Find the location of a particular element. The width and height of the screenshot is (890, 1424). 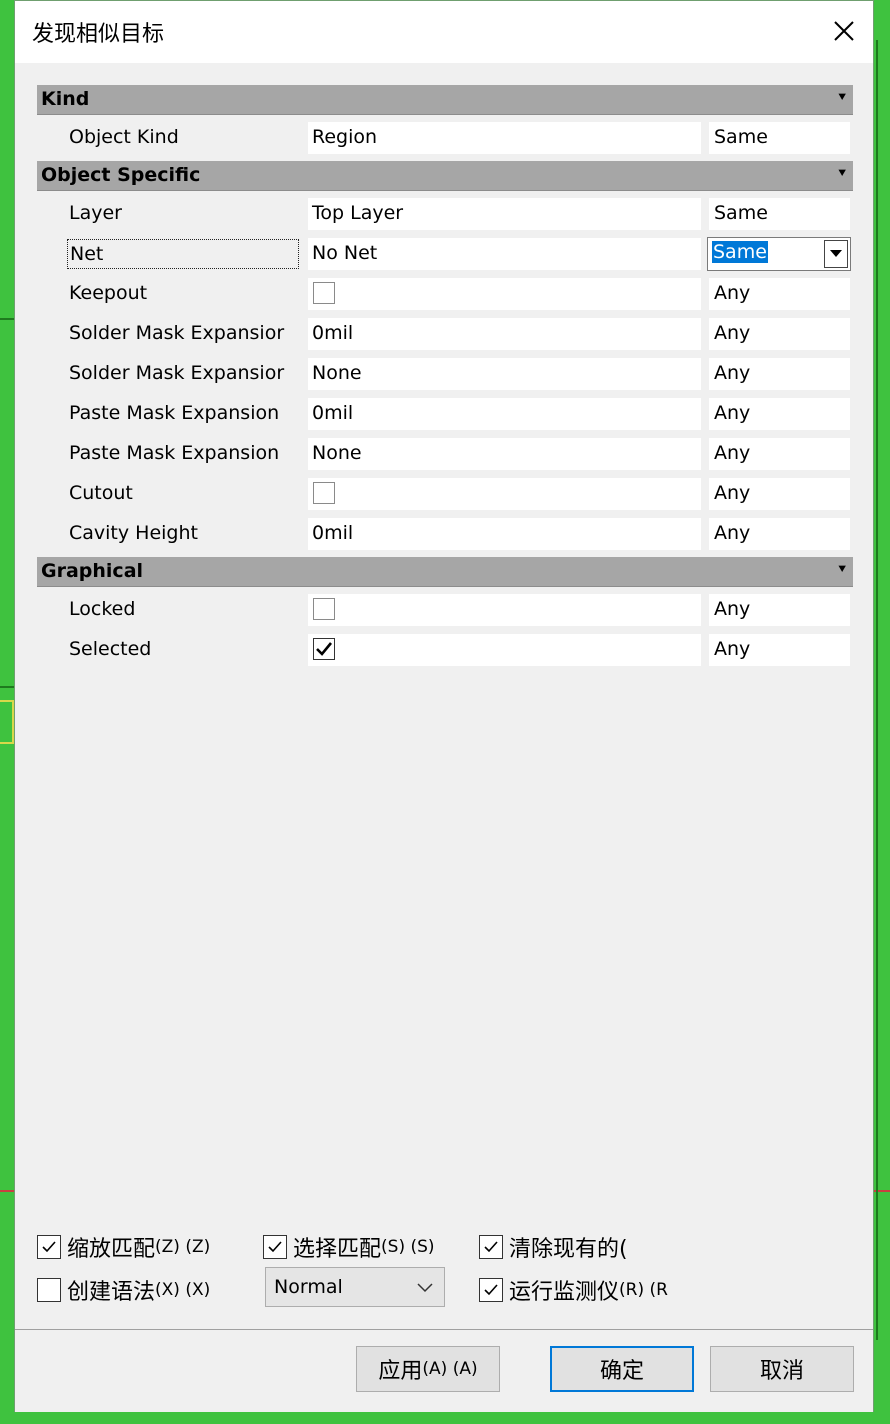

run-inspector-checkbox is located at coordinates (491, 1290).